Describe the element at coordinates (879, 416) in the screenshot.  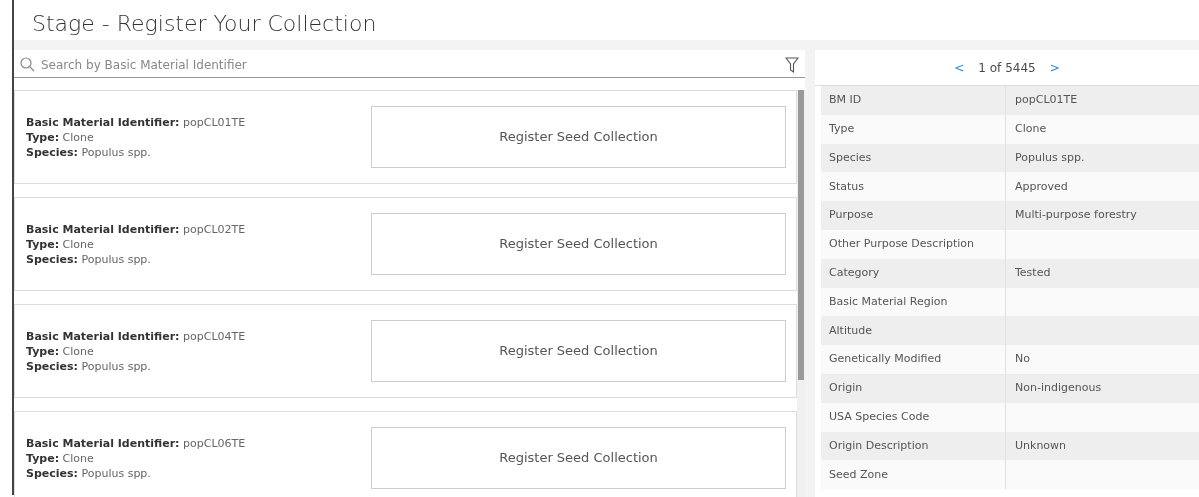
I see `detail-label: USA Species Code` at that location.